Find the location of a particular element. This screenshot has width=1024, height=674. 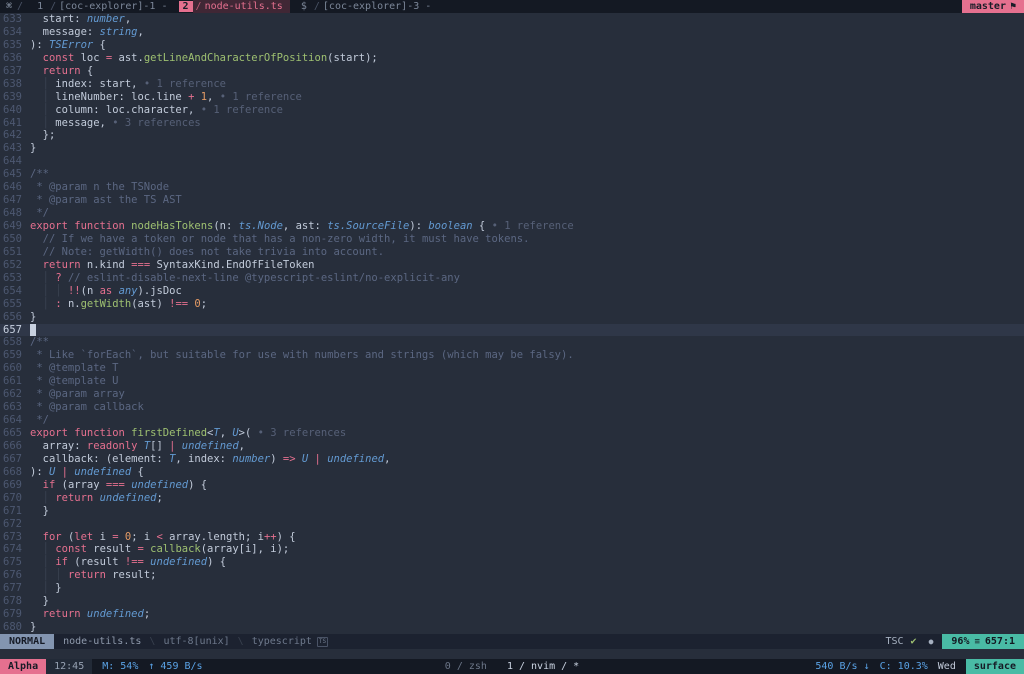

code-line-669: 669 if (array === undefined) { is located at coordinates (512, 485).